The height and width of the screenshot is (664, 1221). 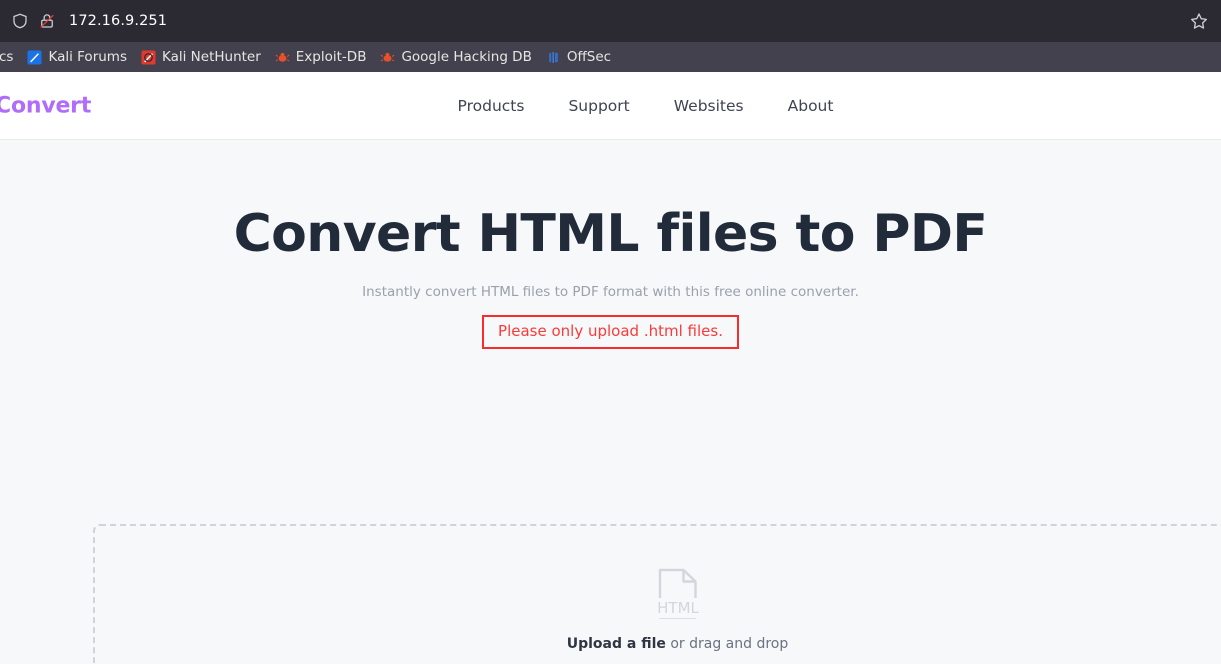 I want to click on nav-item-products: Products, so click(x=491, y=106).